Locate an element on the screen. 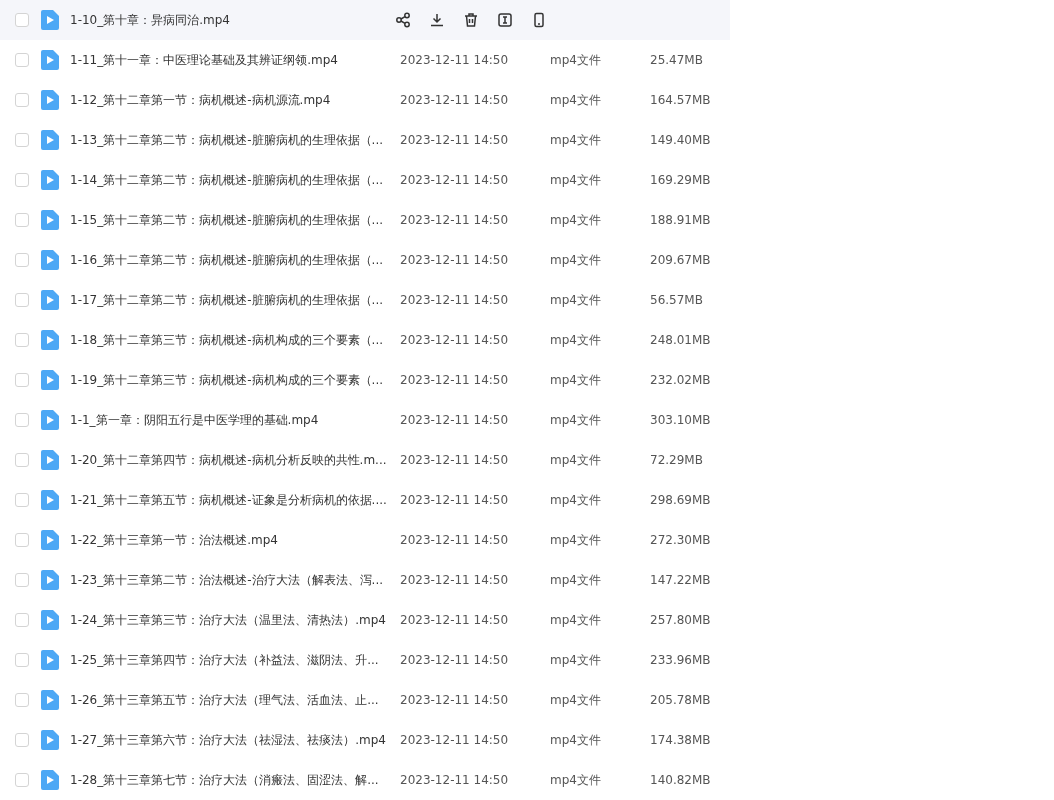 The image size is (1054, 800). file-size: 257.80MB is located at coordinates (680, 620).